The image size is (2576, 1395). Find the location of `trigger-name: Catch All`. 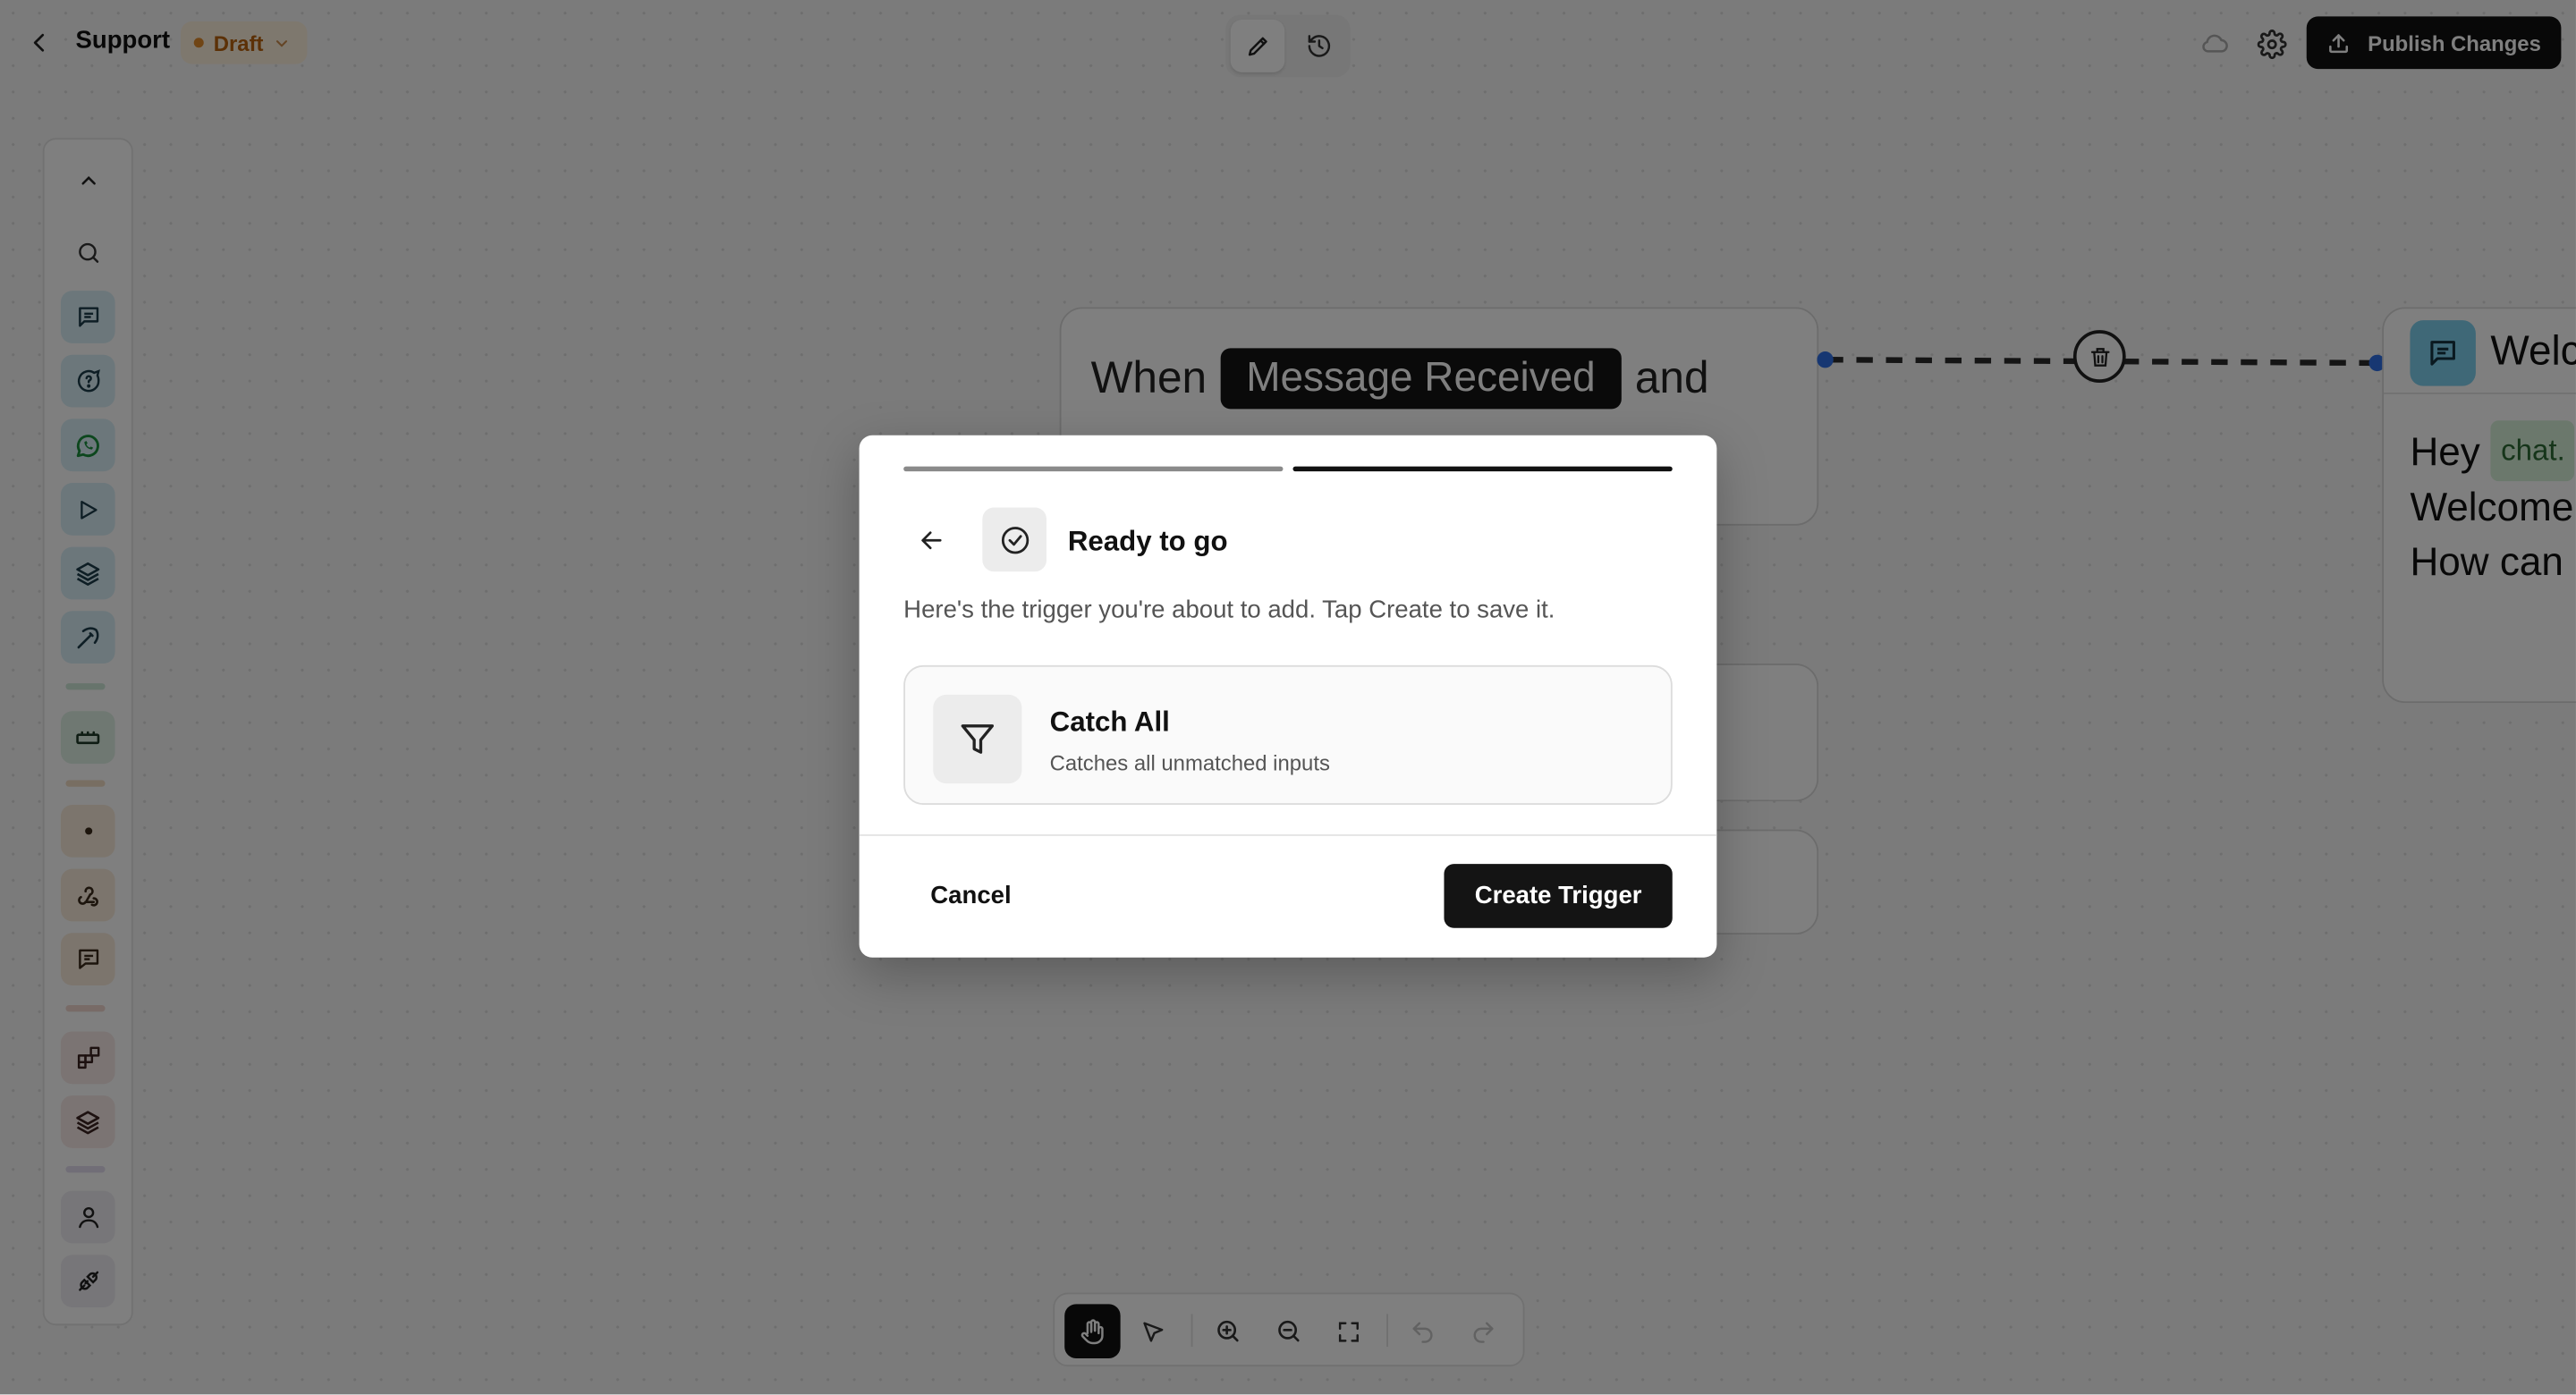

trigger-name: Catch All is located at coordinates (1109, 722).